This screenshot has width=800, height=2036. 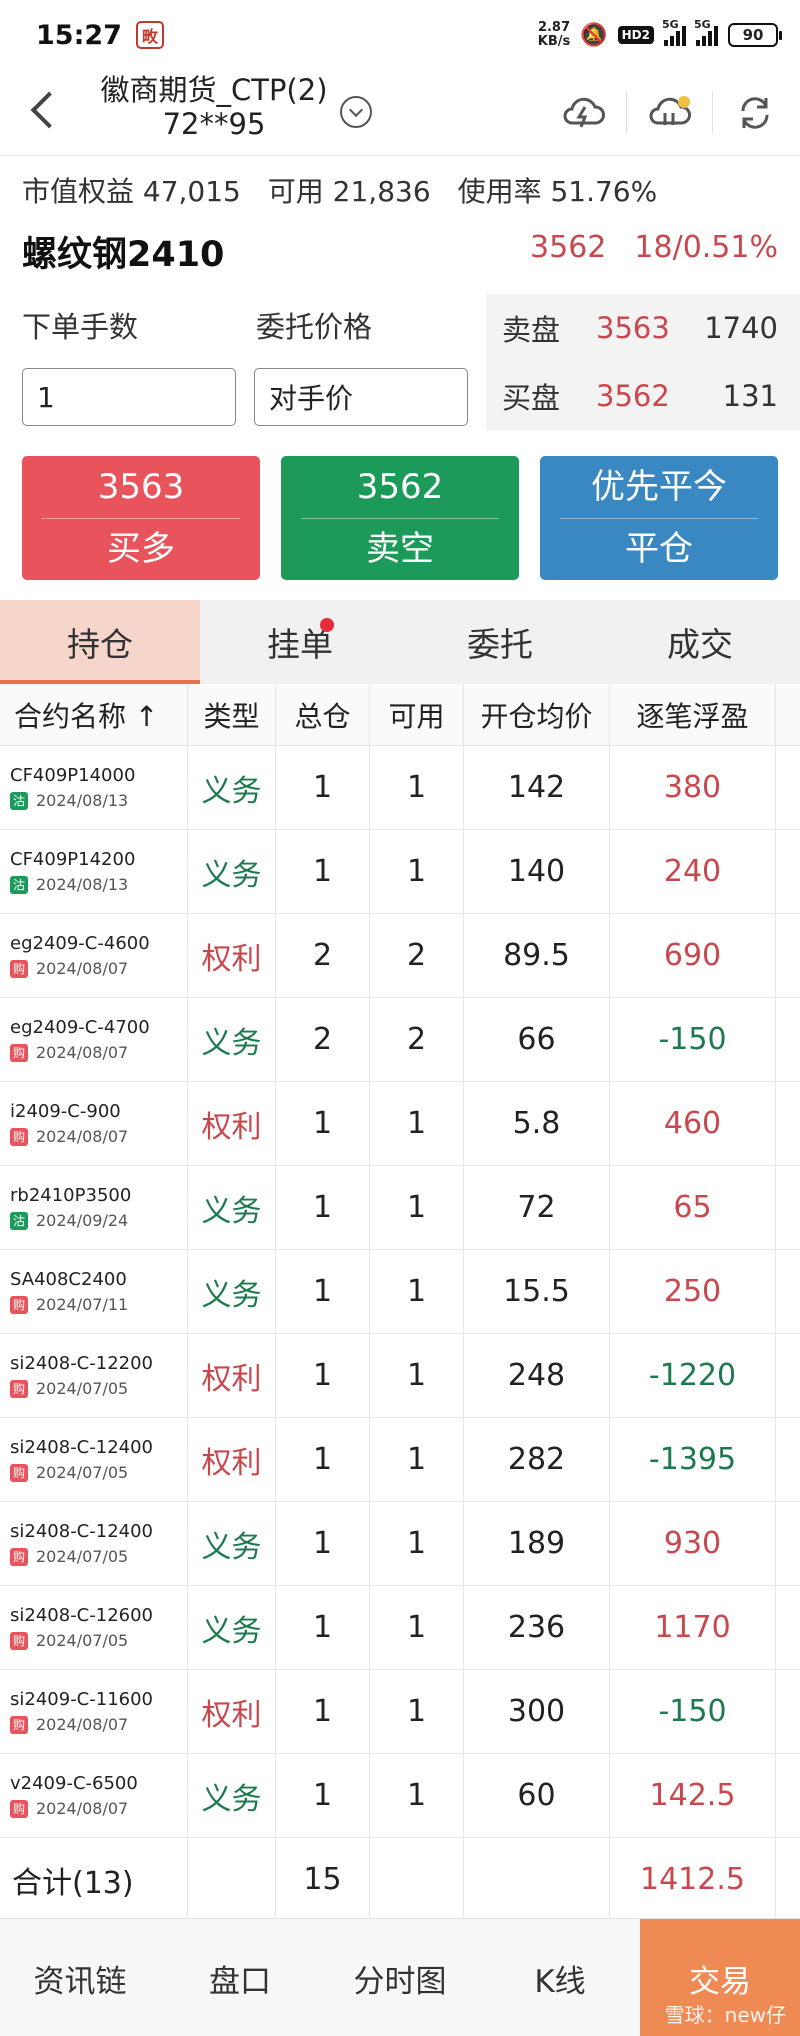 I want to click on hd-icon: HD2, so click(x=635, y=35).